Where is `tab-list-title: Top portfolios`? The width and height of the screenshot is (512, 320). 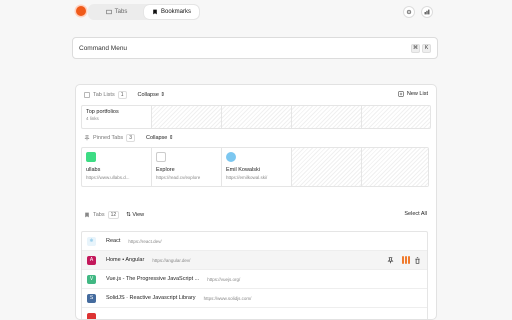 tab-list-title: Top portfolios is located at coordinates (102, 112).